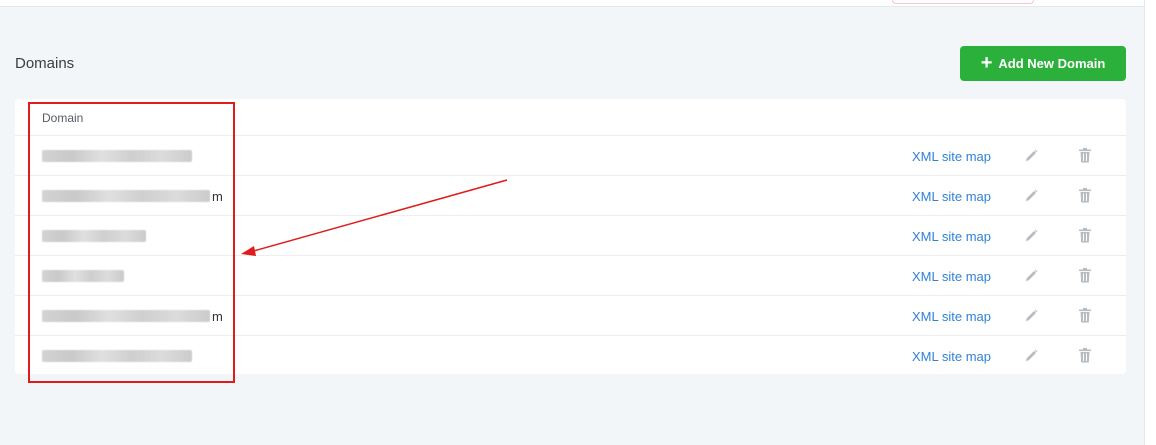  I want to click on page-title: Domains, so click(45, 63).